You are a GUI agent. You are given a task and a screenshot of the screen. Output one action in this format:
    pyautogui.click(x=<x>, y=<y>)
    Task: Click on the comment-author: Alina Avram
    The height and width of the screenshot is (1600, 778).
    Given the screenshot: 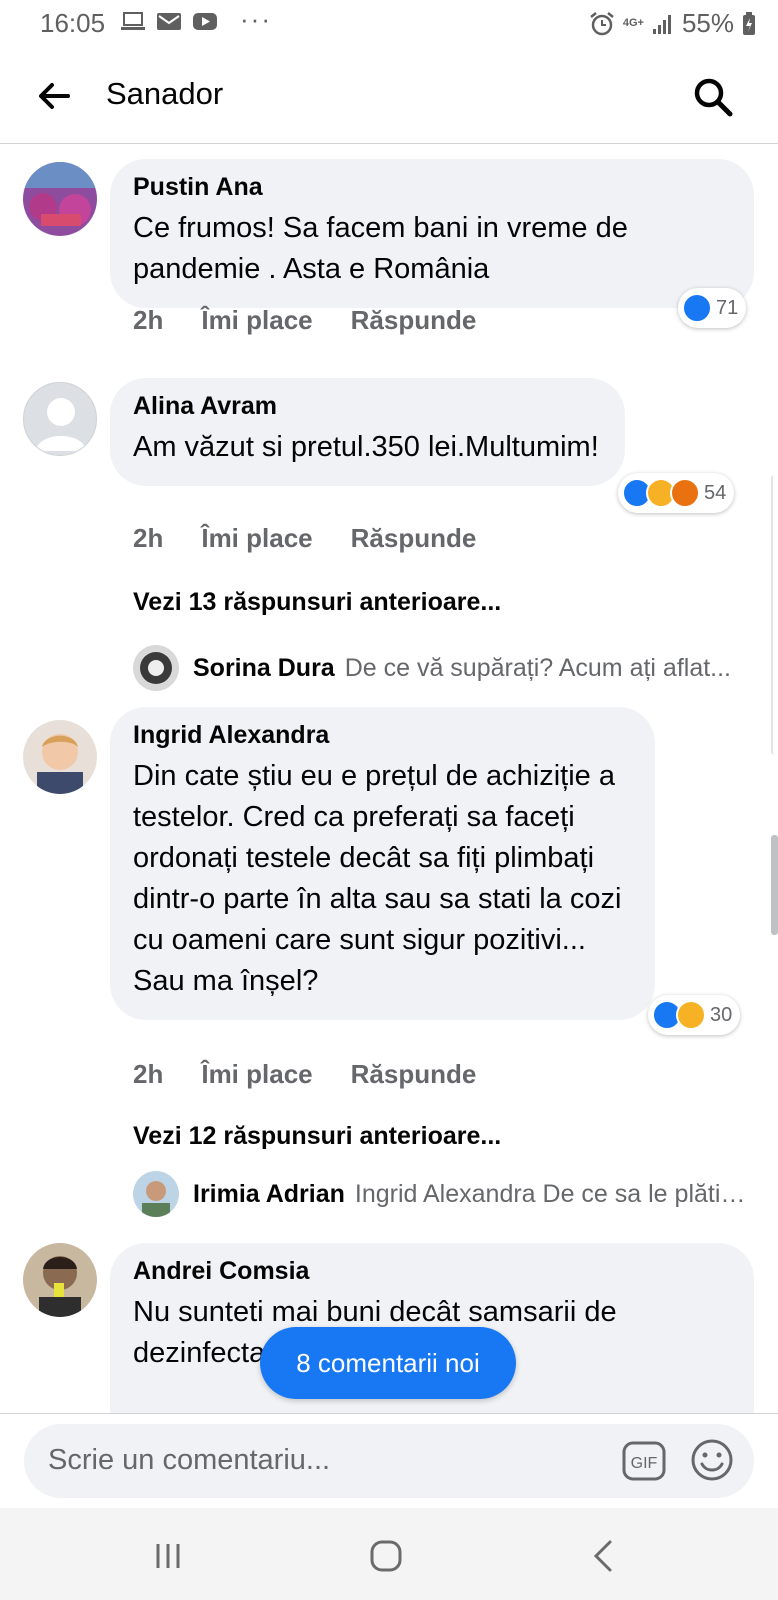 What is the action you would take?
    pyautogui.click(x=368, y=406)
    